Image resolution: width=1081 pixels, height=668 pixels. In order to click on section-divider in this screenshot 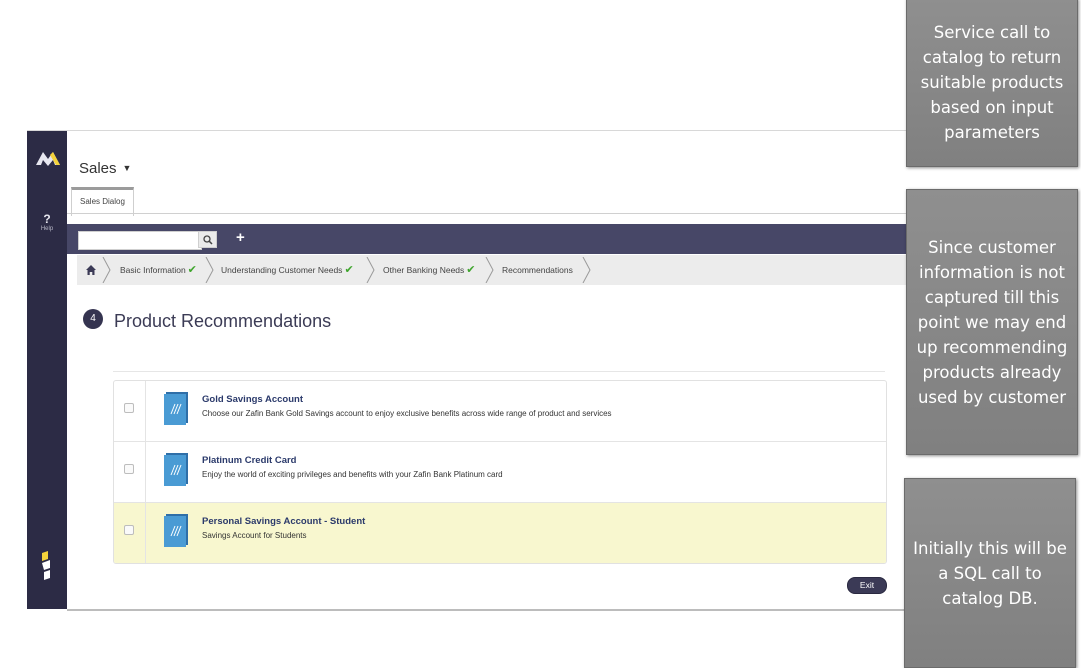, I will do `click(499, 371)`.